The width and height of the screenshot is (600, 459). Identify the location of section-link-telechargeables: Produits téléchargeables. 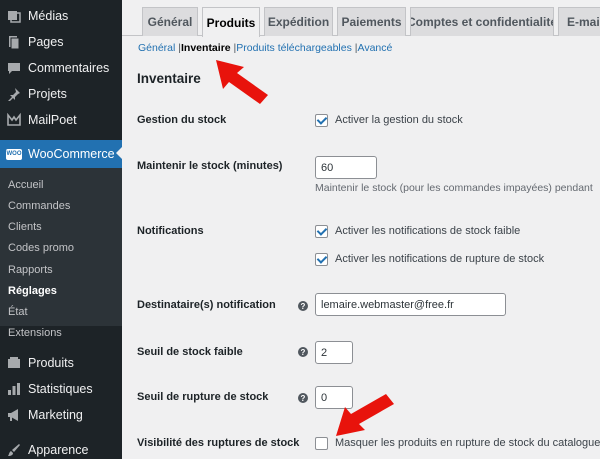
(294, 48).